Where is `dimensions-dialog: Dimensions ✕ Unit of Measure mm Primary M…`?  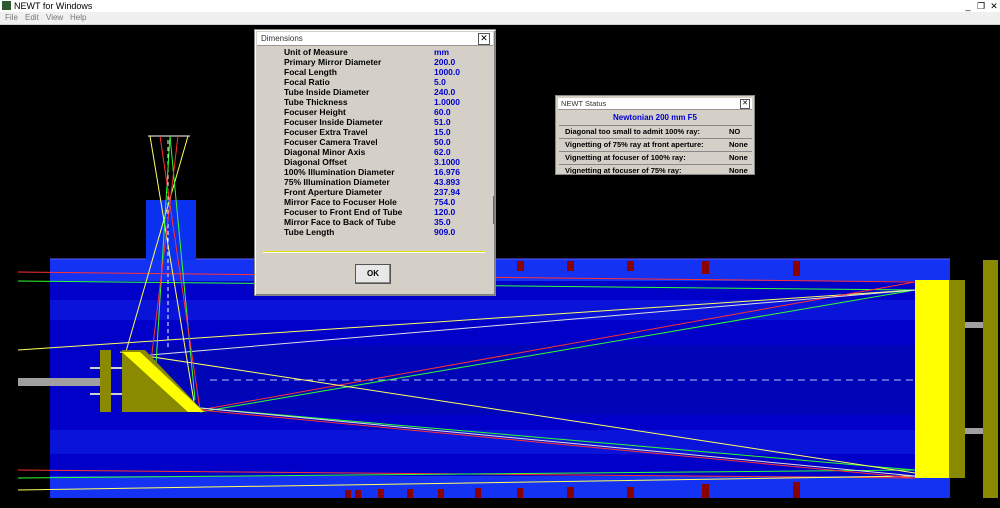
dimensions-dialog: Dimensions ✕ Unit of Measure mm Primary M… is located at coordinates (375, 162).